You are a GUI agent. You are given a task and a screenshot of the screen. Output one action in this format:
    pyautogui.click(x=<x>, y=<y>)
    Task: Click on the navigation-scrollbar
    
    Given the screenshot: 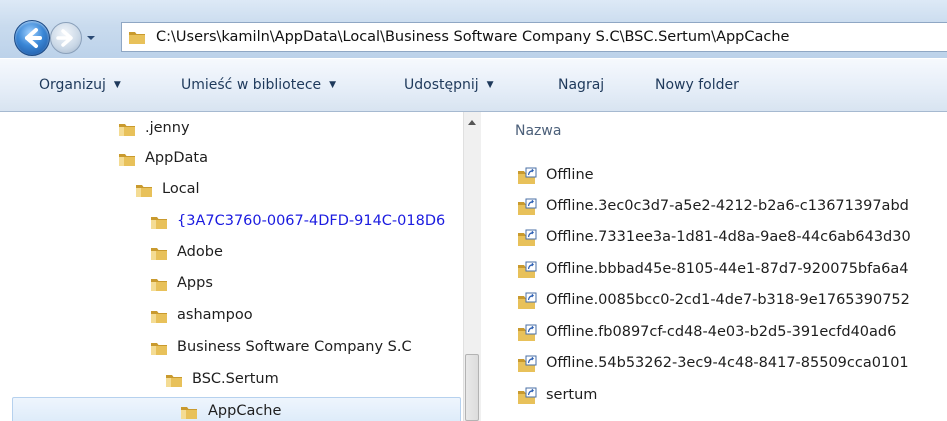 What is the action you would take?
    pyautogui.click(x=472, y=266)
    